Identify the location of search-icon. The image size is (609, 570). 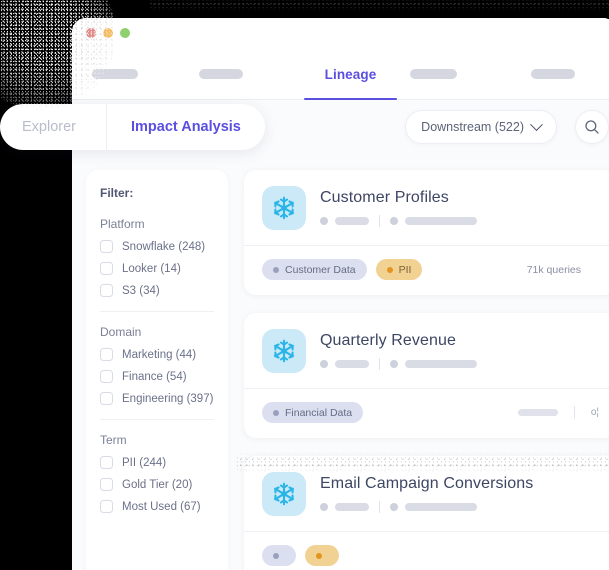
(592, 127).